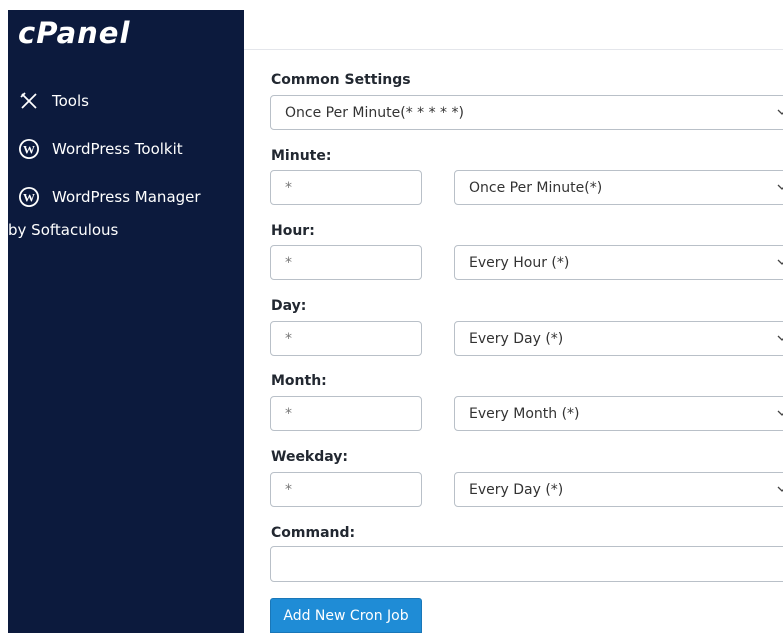  What do you see at coordinates (341, 80) in the screenshot?
I see `common-settings-label: Common Settings` at bounding box center [341, 80].